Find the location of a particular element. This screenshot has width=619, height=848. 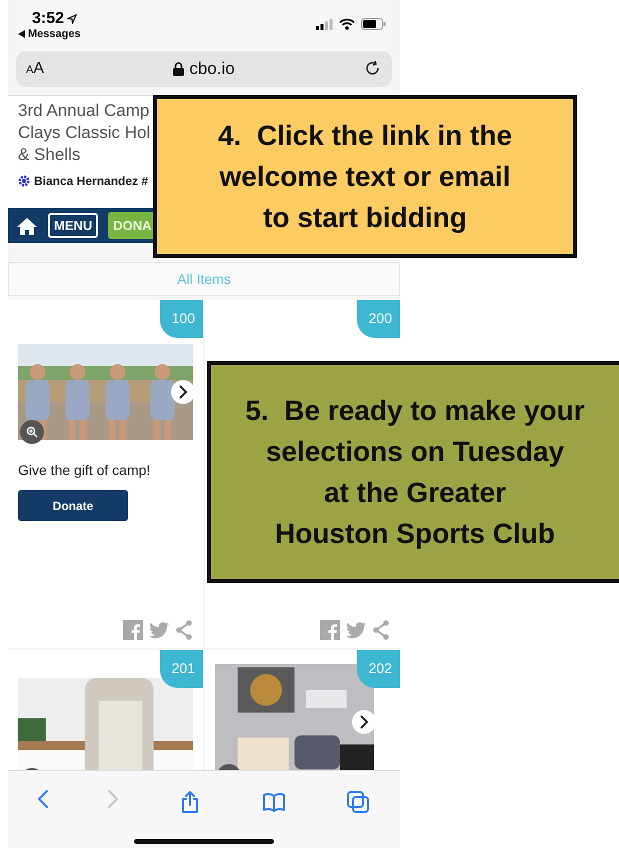

url-text: cbo.io is located at coordinates (212, 69).